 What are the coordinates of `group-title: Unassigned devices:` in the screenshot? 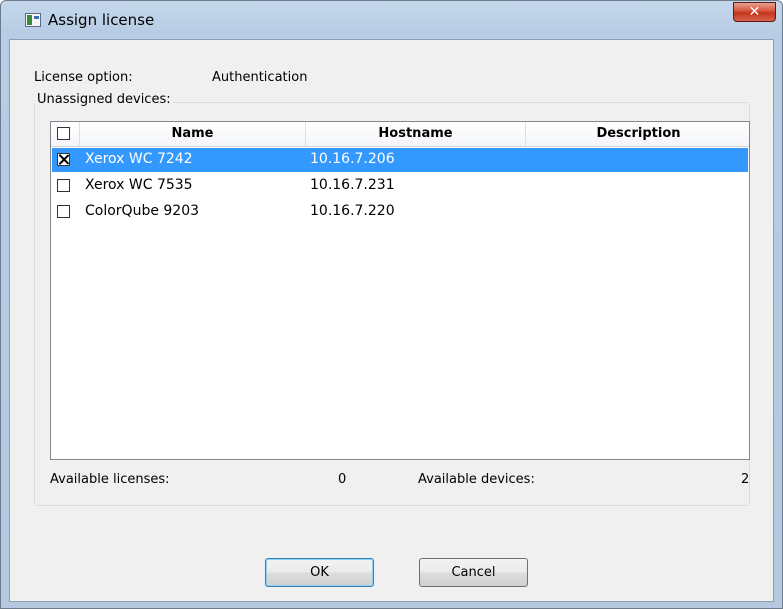 It's located at (104, 99).